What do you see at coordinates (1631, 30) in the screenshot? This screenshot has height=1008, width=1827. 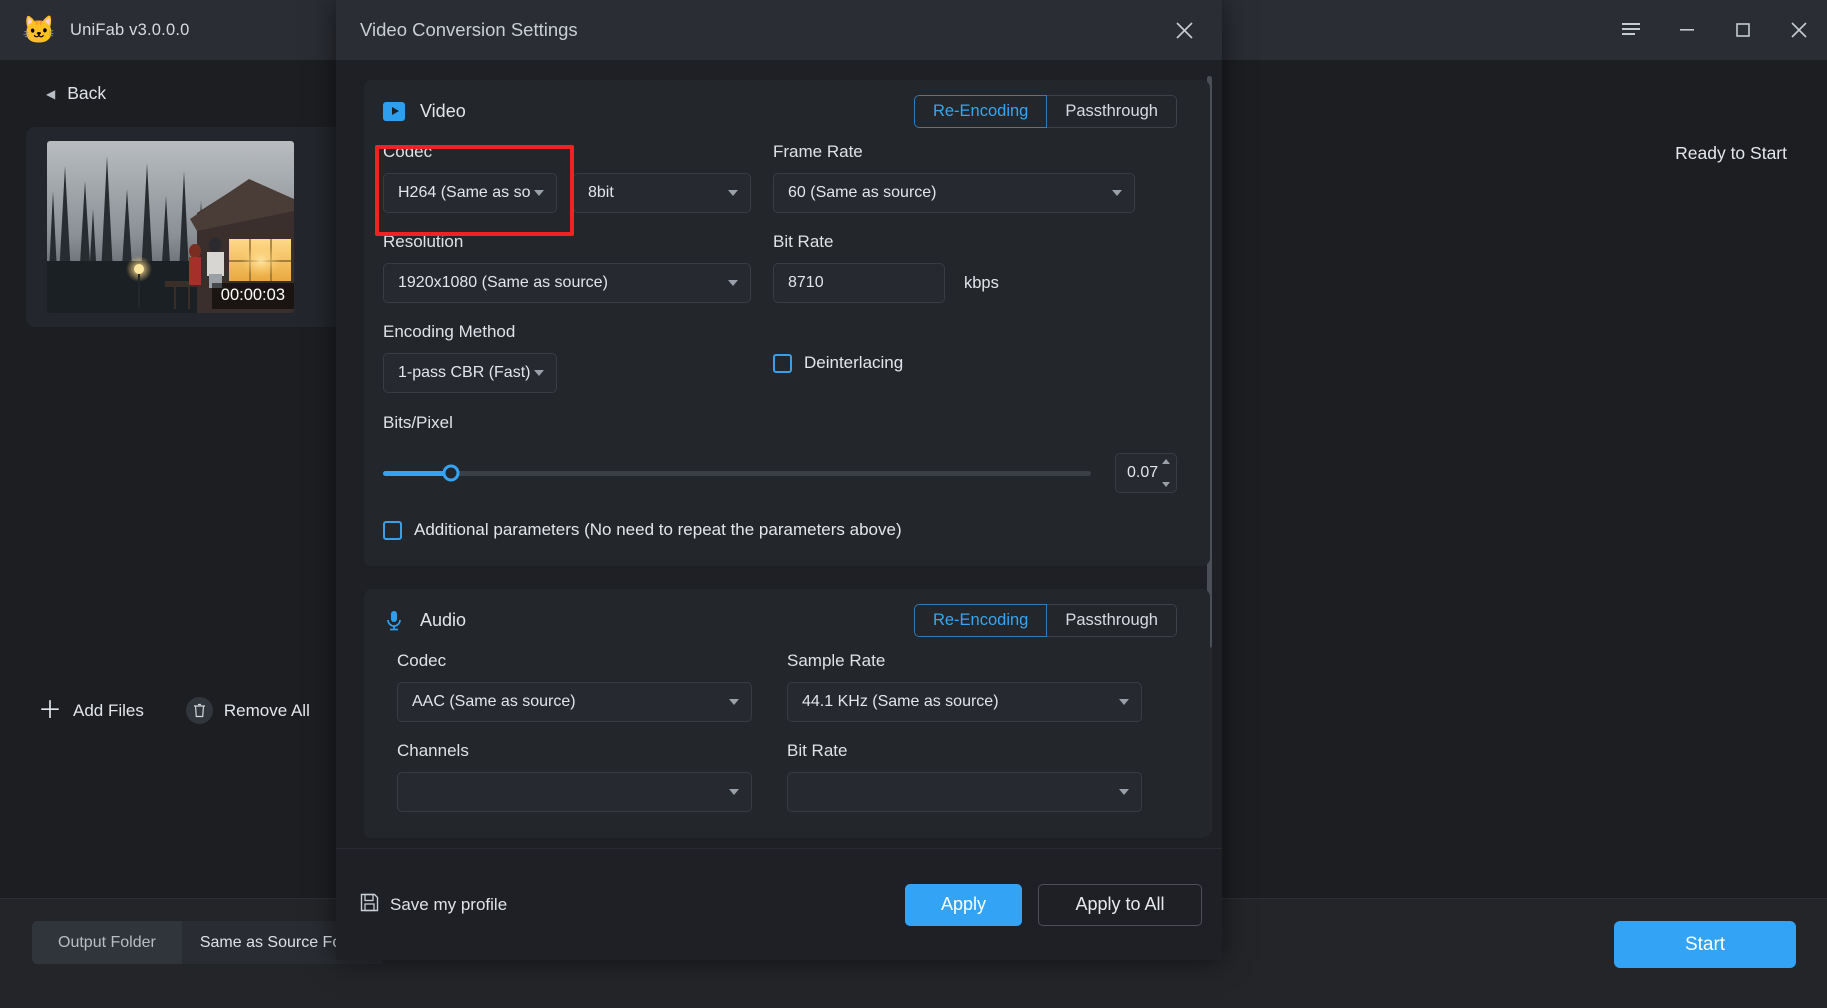 I see `hamburger-menu-icon` at bounding box center [1631, 30].